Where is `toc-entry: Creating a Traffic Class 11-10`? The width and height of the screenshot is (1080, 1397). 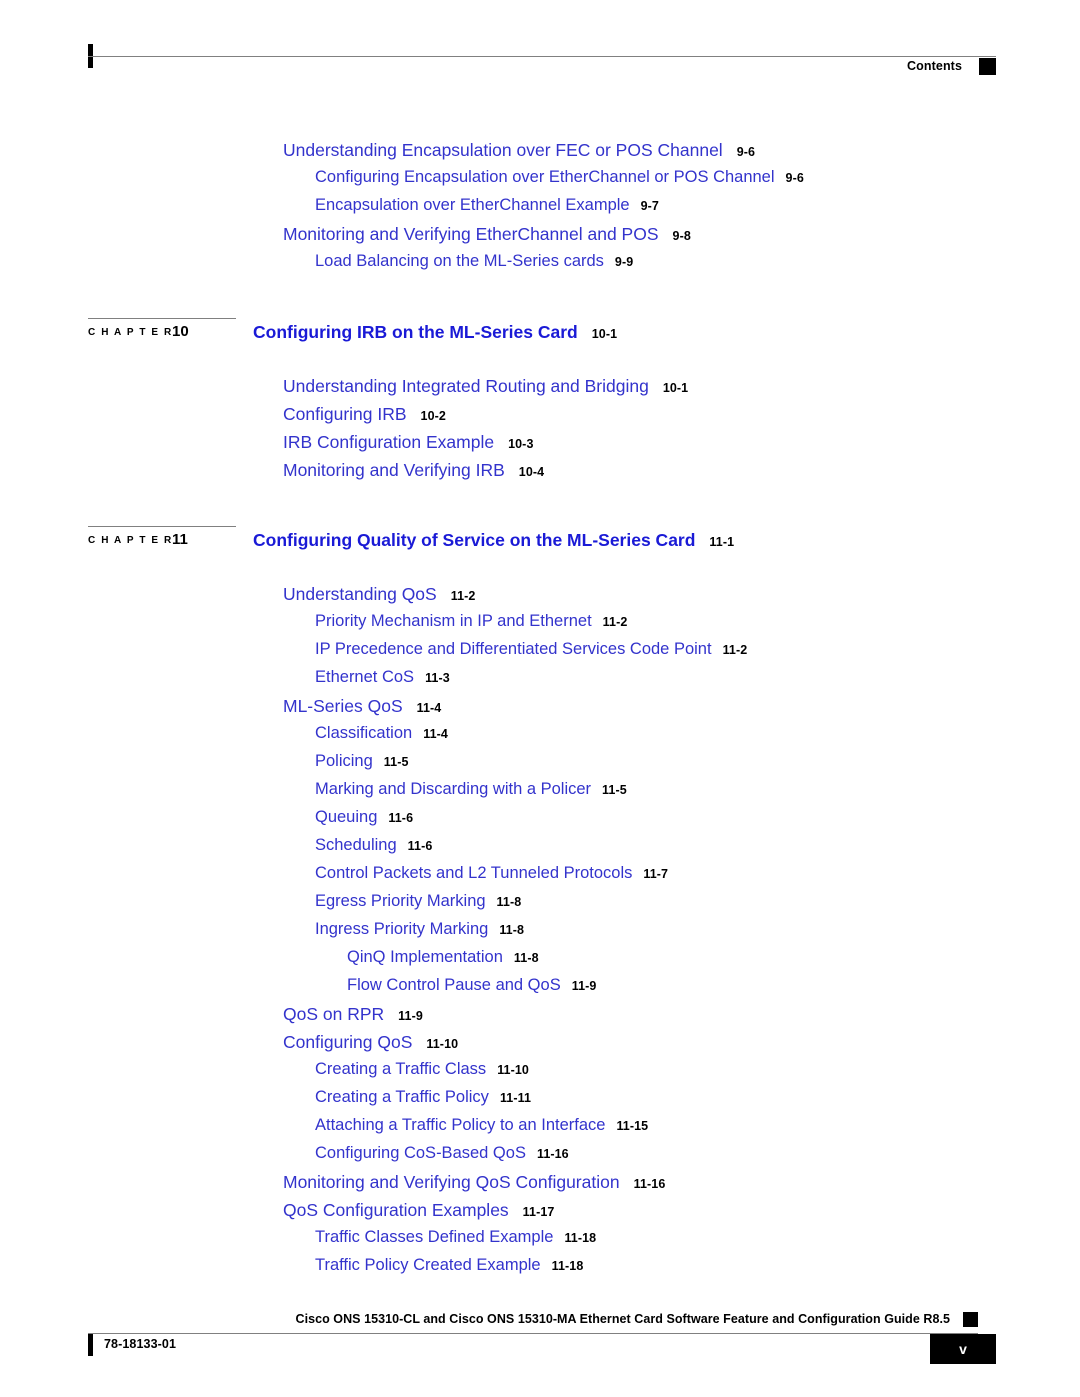
toc-entry: Creating a Traffic Class 11-10 is located at coordinates (422, 1069).